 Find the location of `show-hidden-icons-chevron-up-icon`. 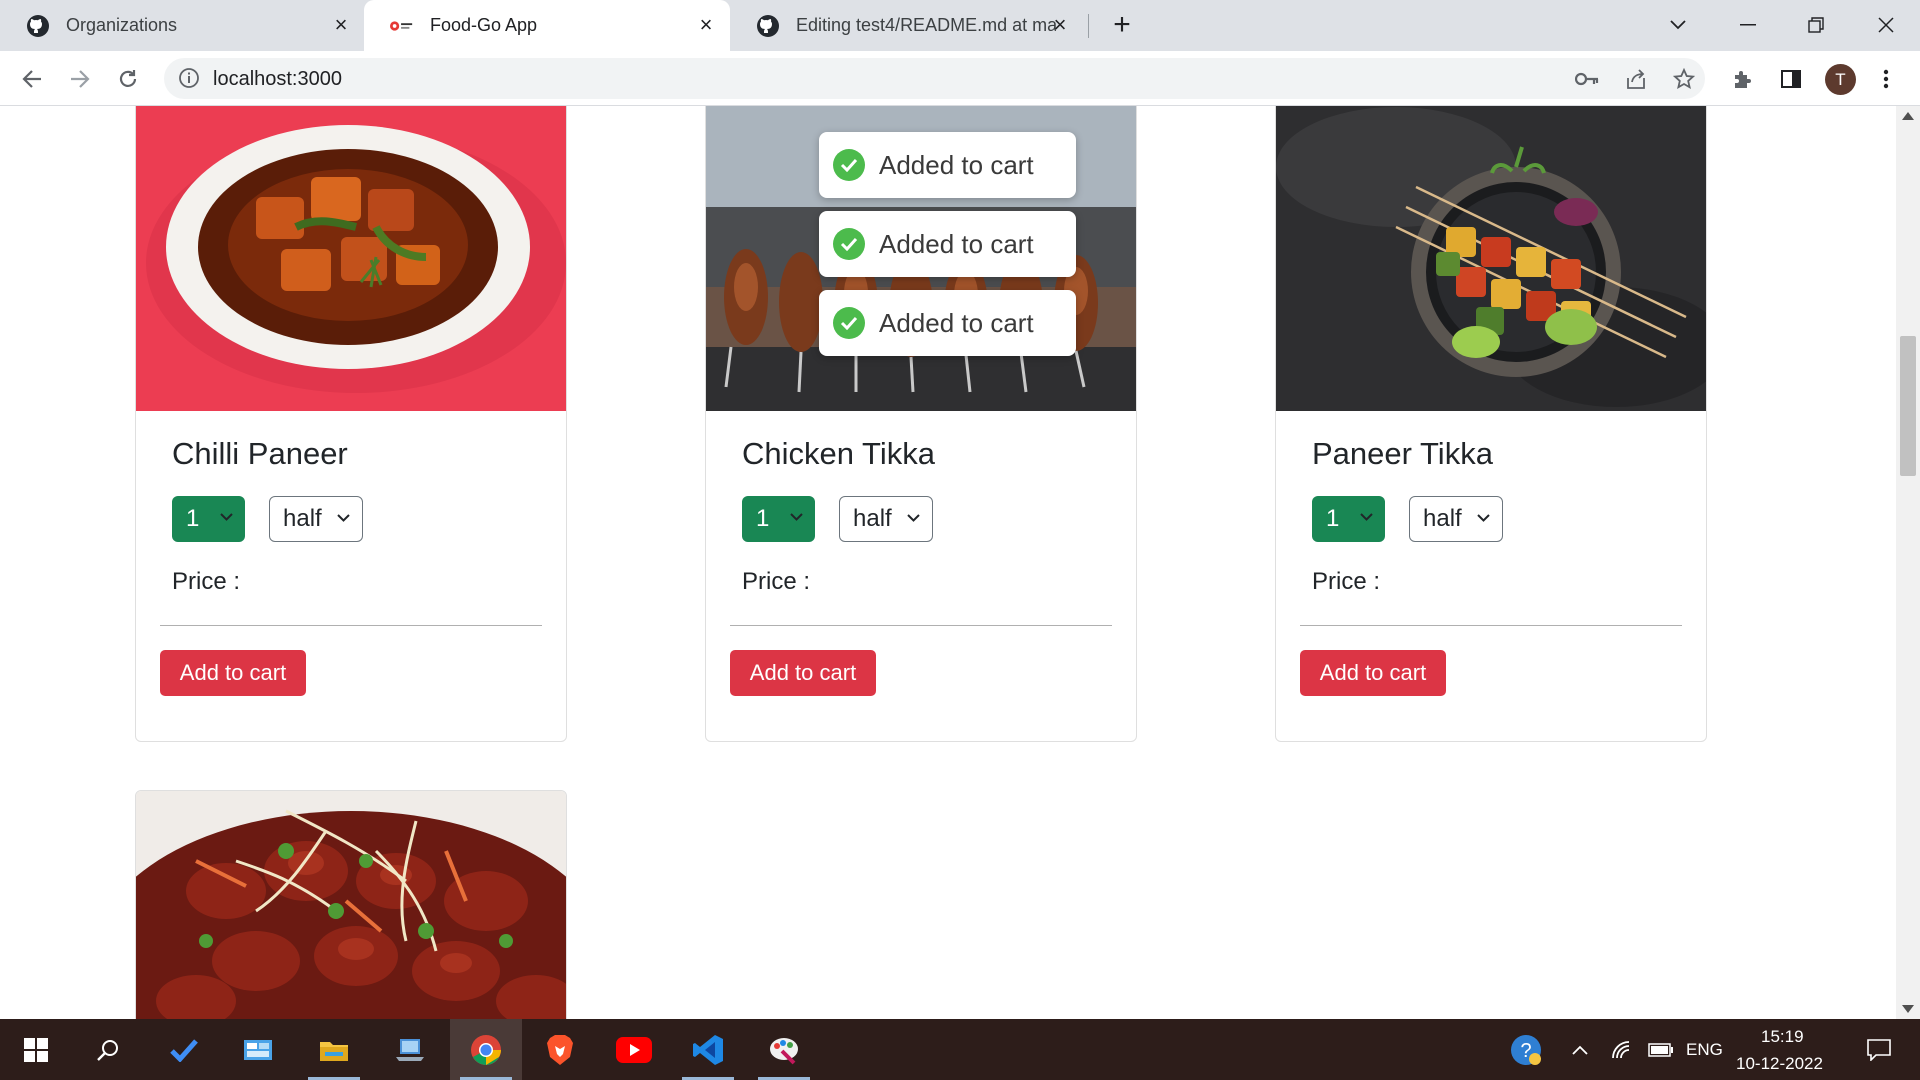

show-hidden-icons-chevron-up-icon is located at coordinates (1580, 1049).